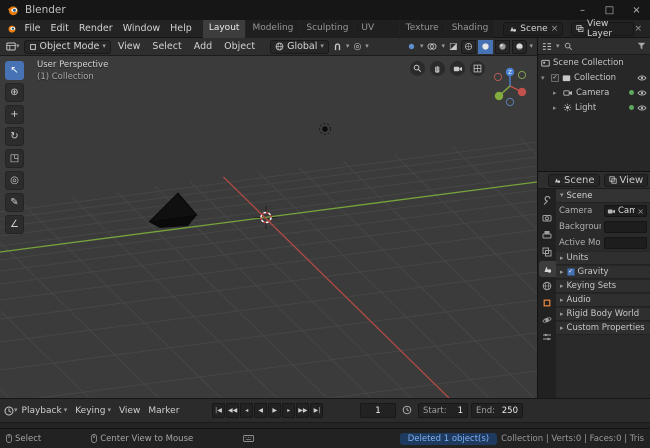 This screenshot has width=650, height=448. Describe the element at coordinates (224, 28) in the screenshot. I see `workspace-tab-layout: Layout` at that location.